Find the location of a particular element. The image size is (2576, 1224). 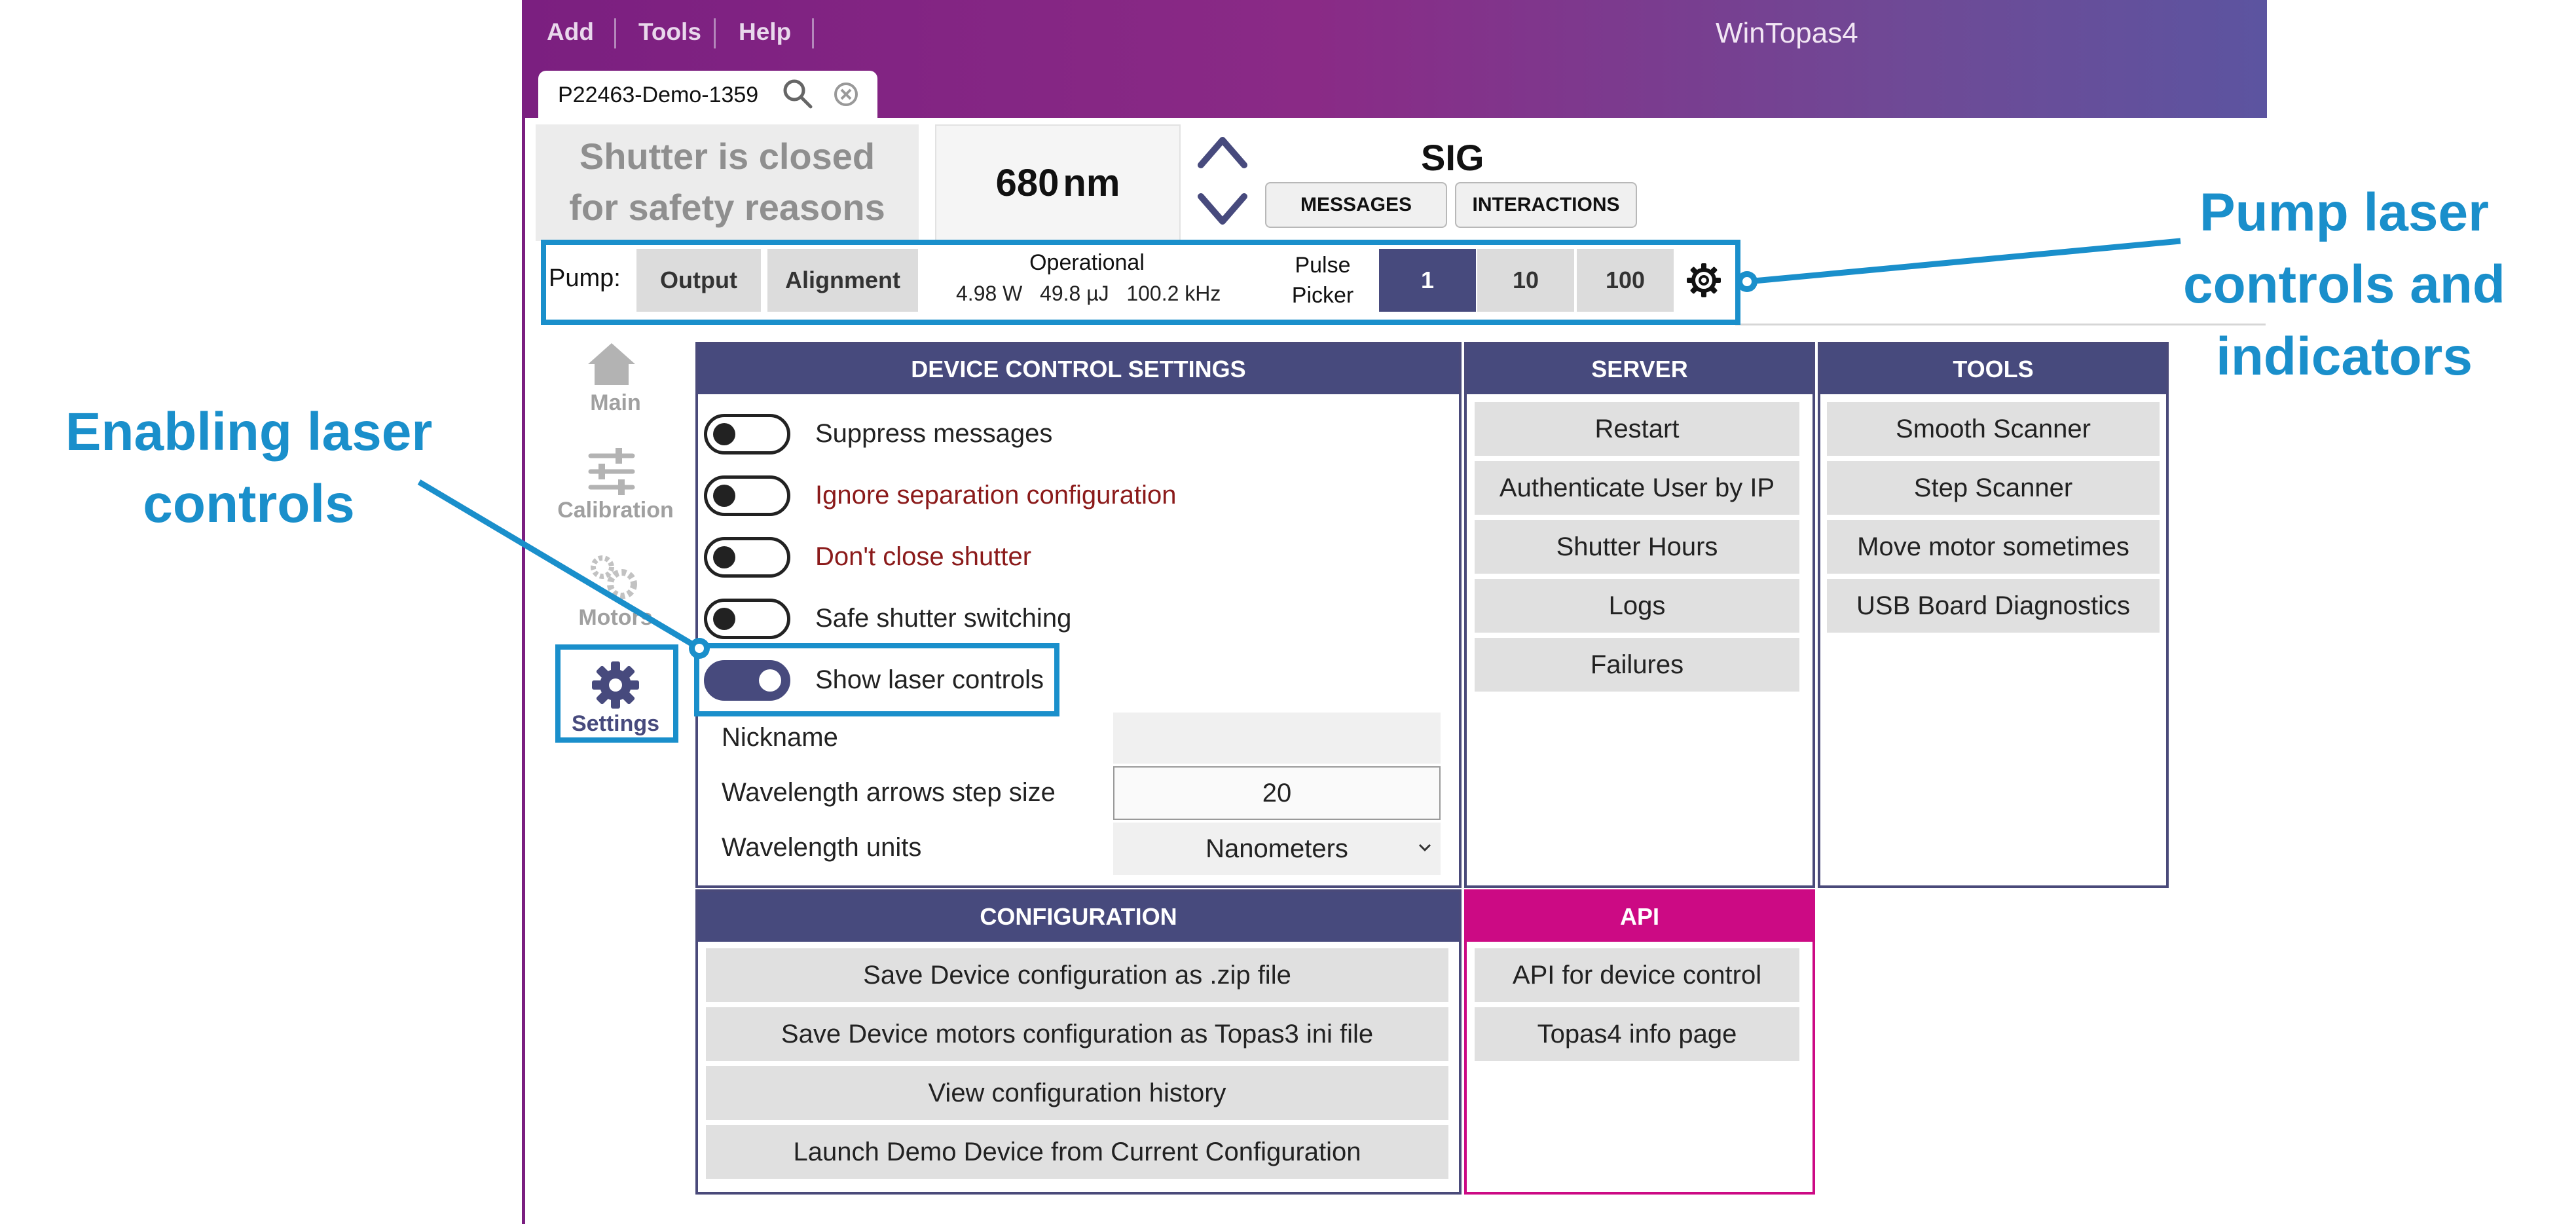

pump-annotation-text: Pump laser controls and indicators is located at coordinates (2344, 285).